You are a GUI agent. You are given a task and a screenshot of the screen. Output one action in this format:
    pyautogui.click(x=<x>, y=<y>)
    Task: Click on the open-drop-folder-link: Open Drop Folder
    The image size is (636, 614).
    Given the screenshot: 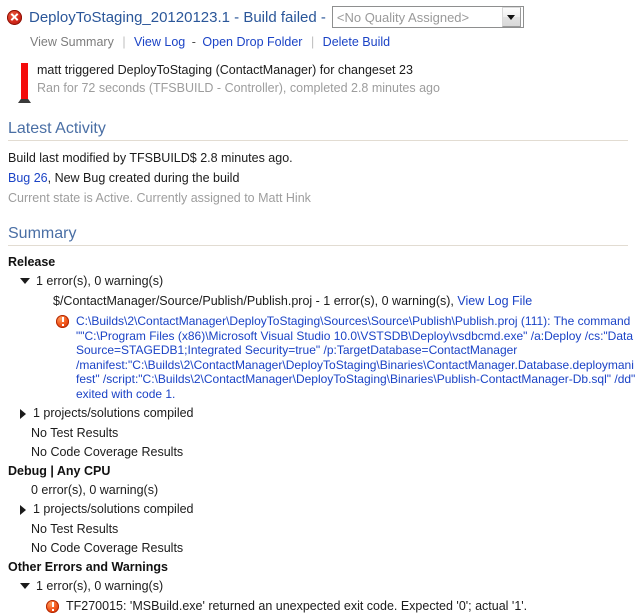 What is the action you would take?
    pyautogui.click(x=252, y=42)
    